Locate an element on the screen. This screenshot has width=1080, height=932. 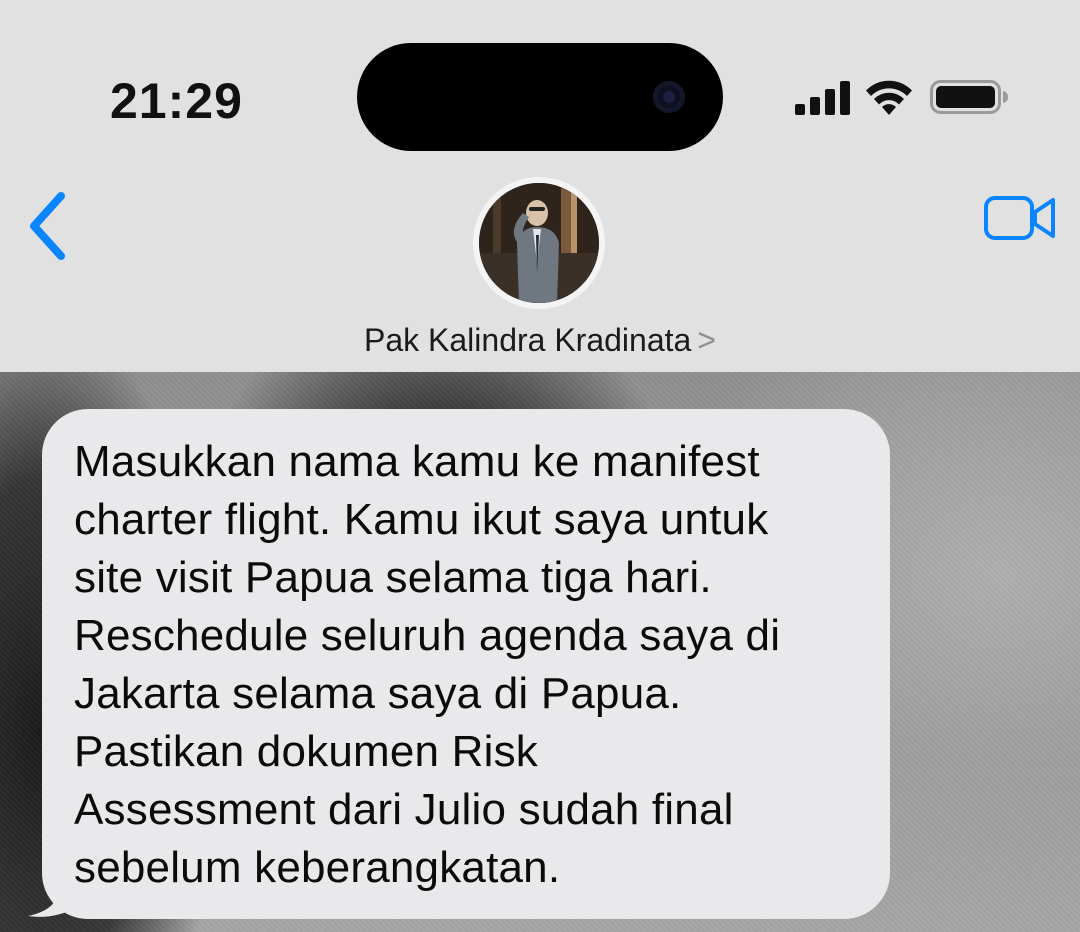
signal-icon is located at coordinates (822, 98).